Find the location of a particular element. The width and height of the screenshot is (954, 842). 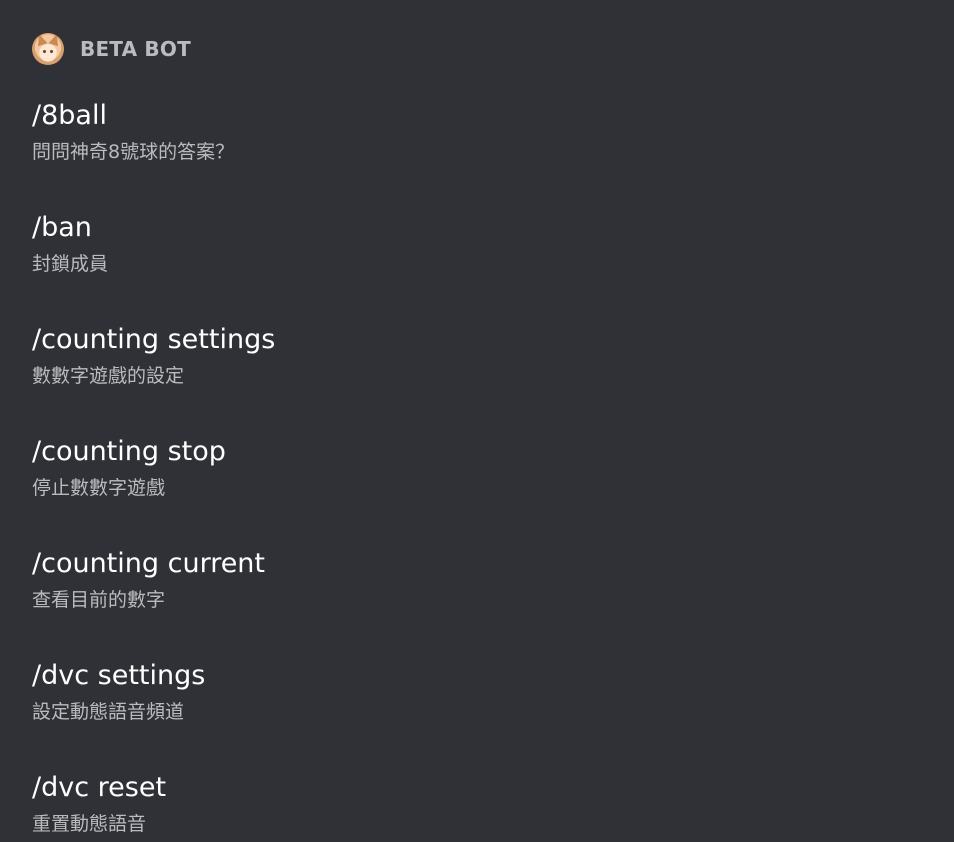

command-description: 數數字遊戲的設定 is located at coordinates (108, 376).